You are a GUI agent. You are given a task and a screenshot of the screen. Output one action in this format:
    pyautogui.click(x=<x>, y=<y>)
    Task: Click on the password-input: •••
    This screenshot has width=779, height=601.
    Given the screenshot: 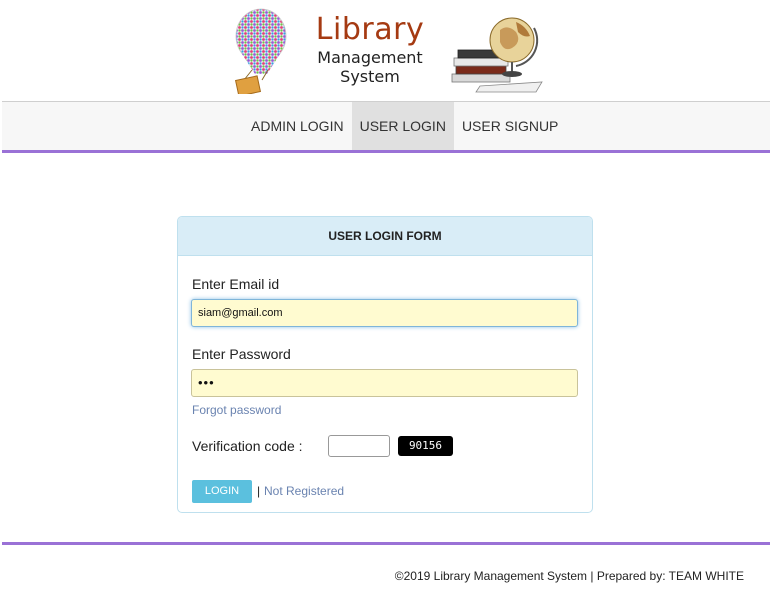 What is the action you would take?
    pyautogui.click(x=384, y=383)
    